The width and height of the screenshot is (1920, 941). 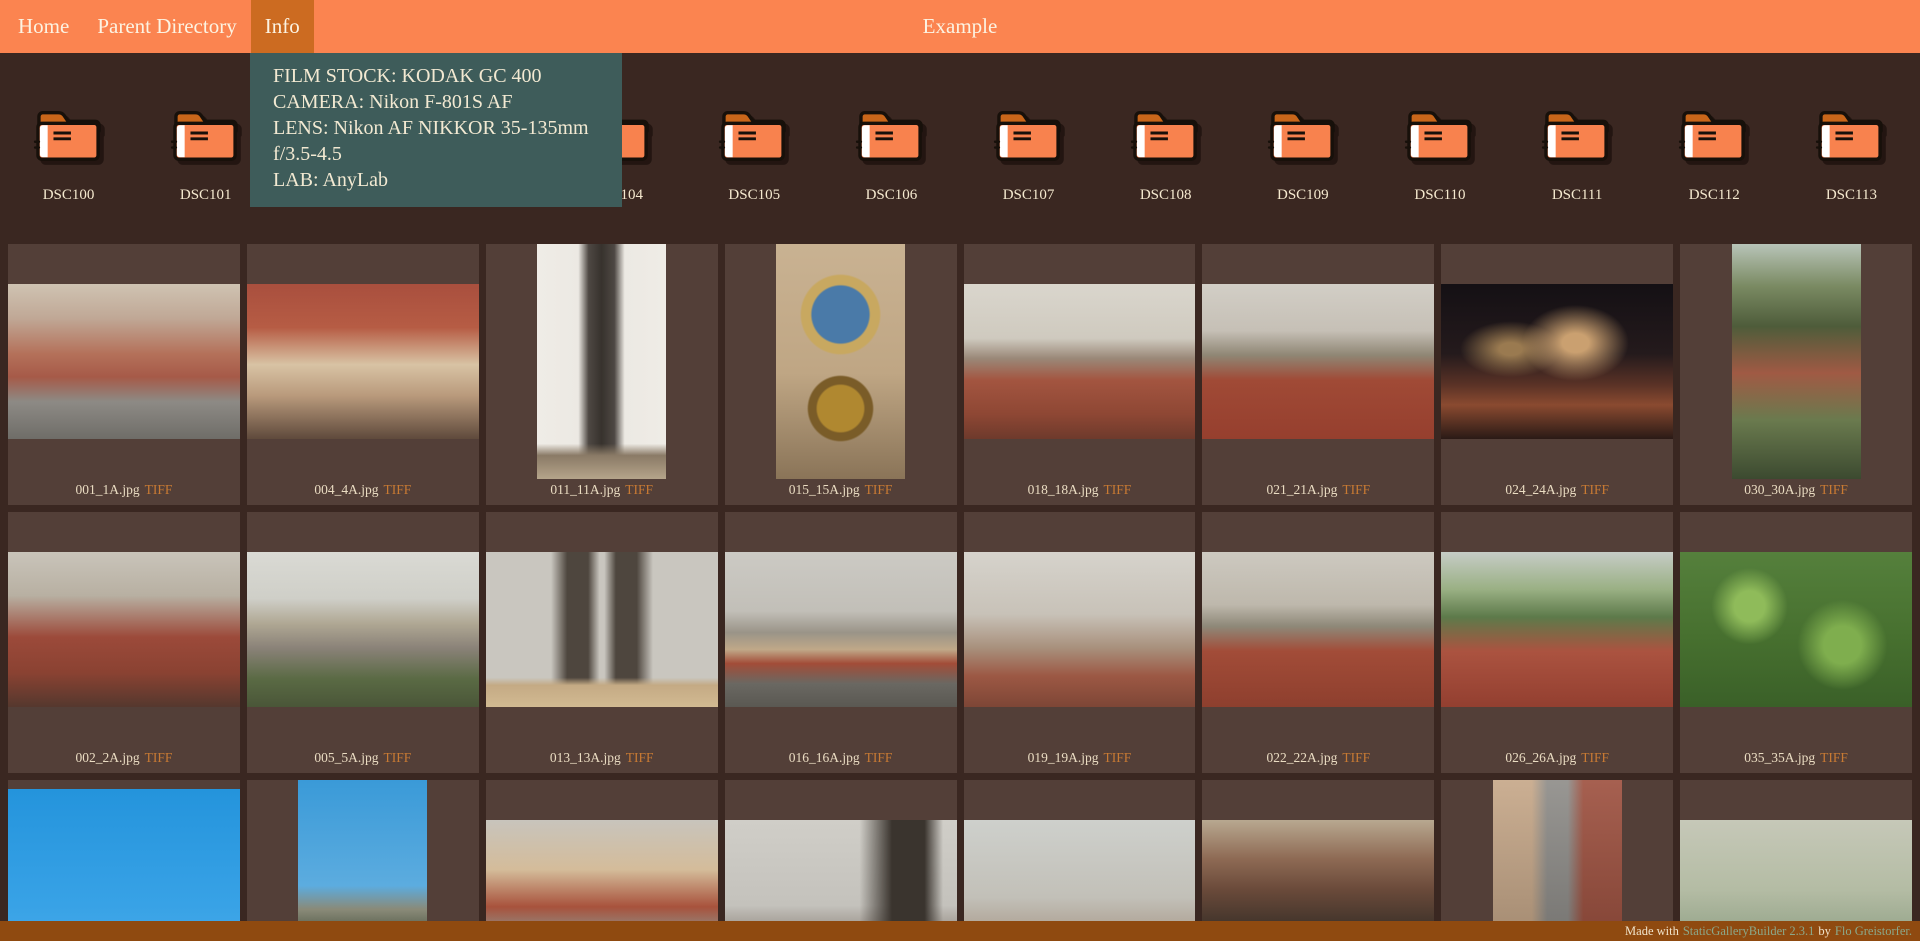 I want to click on nav-item-label: Parent Directory, so click(x=167, y=26).